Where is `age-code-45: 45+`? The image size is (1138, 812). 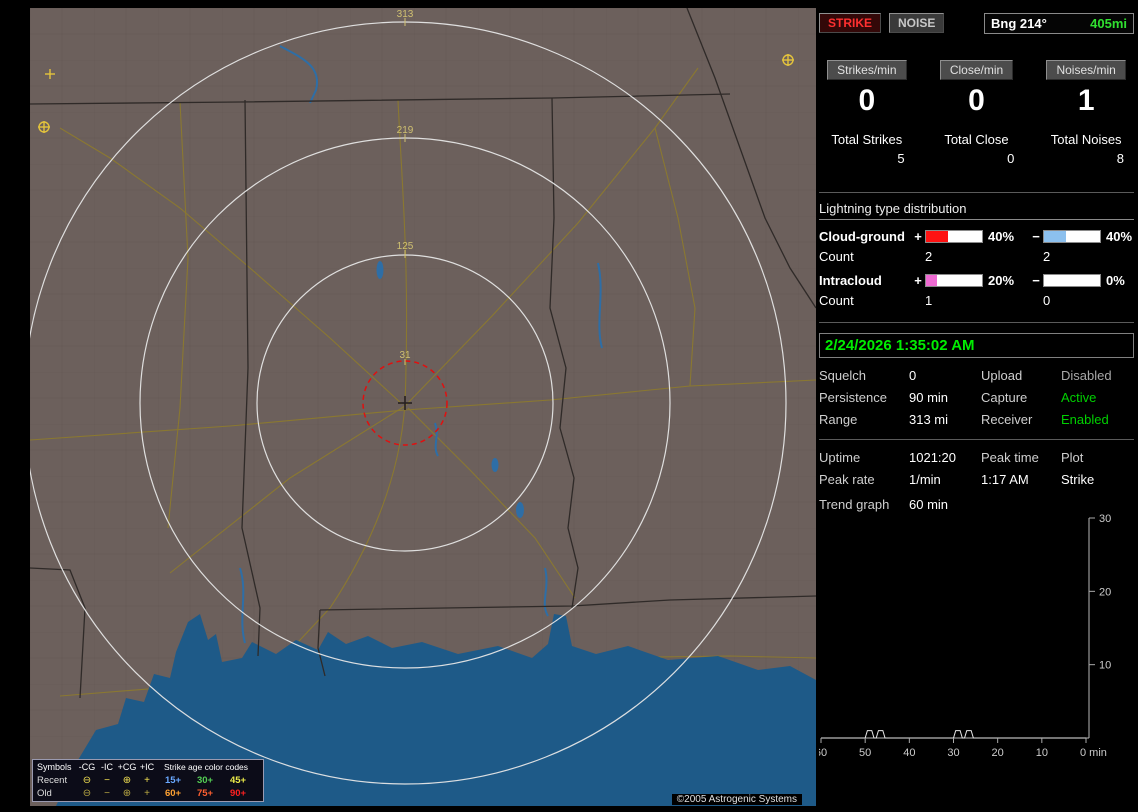 age-code-45: 45+ is located at coordinates (238, 780).